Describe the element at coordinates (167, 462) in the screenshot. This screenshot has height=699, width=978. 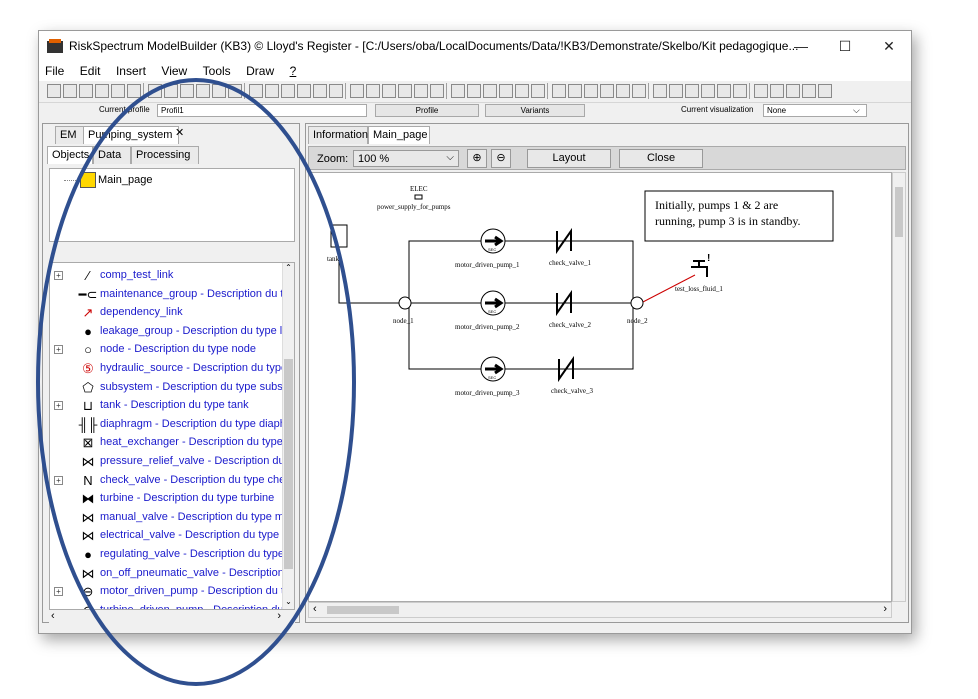
I see `list-item: ⋈ pressure_relief_valve - Description du` at that location.